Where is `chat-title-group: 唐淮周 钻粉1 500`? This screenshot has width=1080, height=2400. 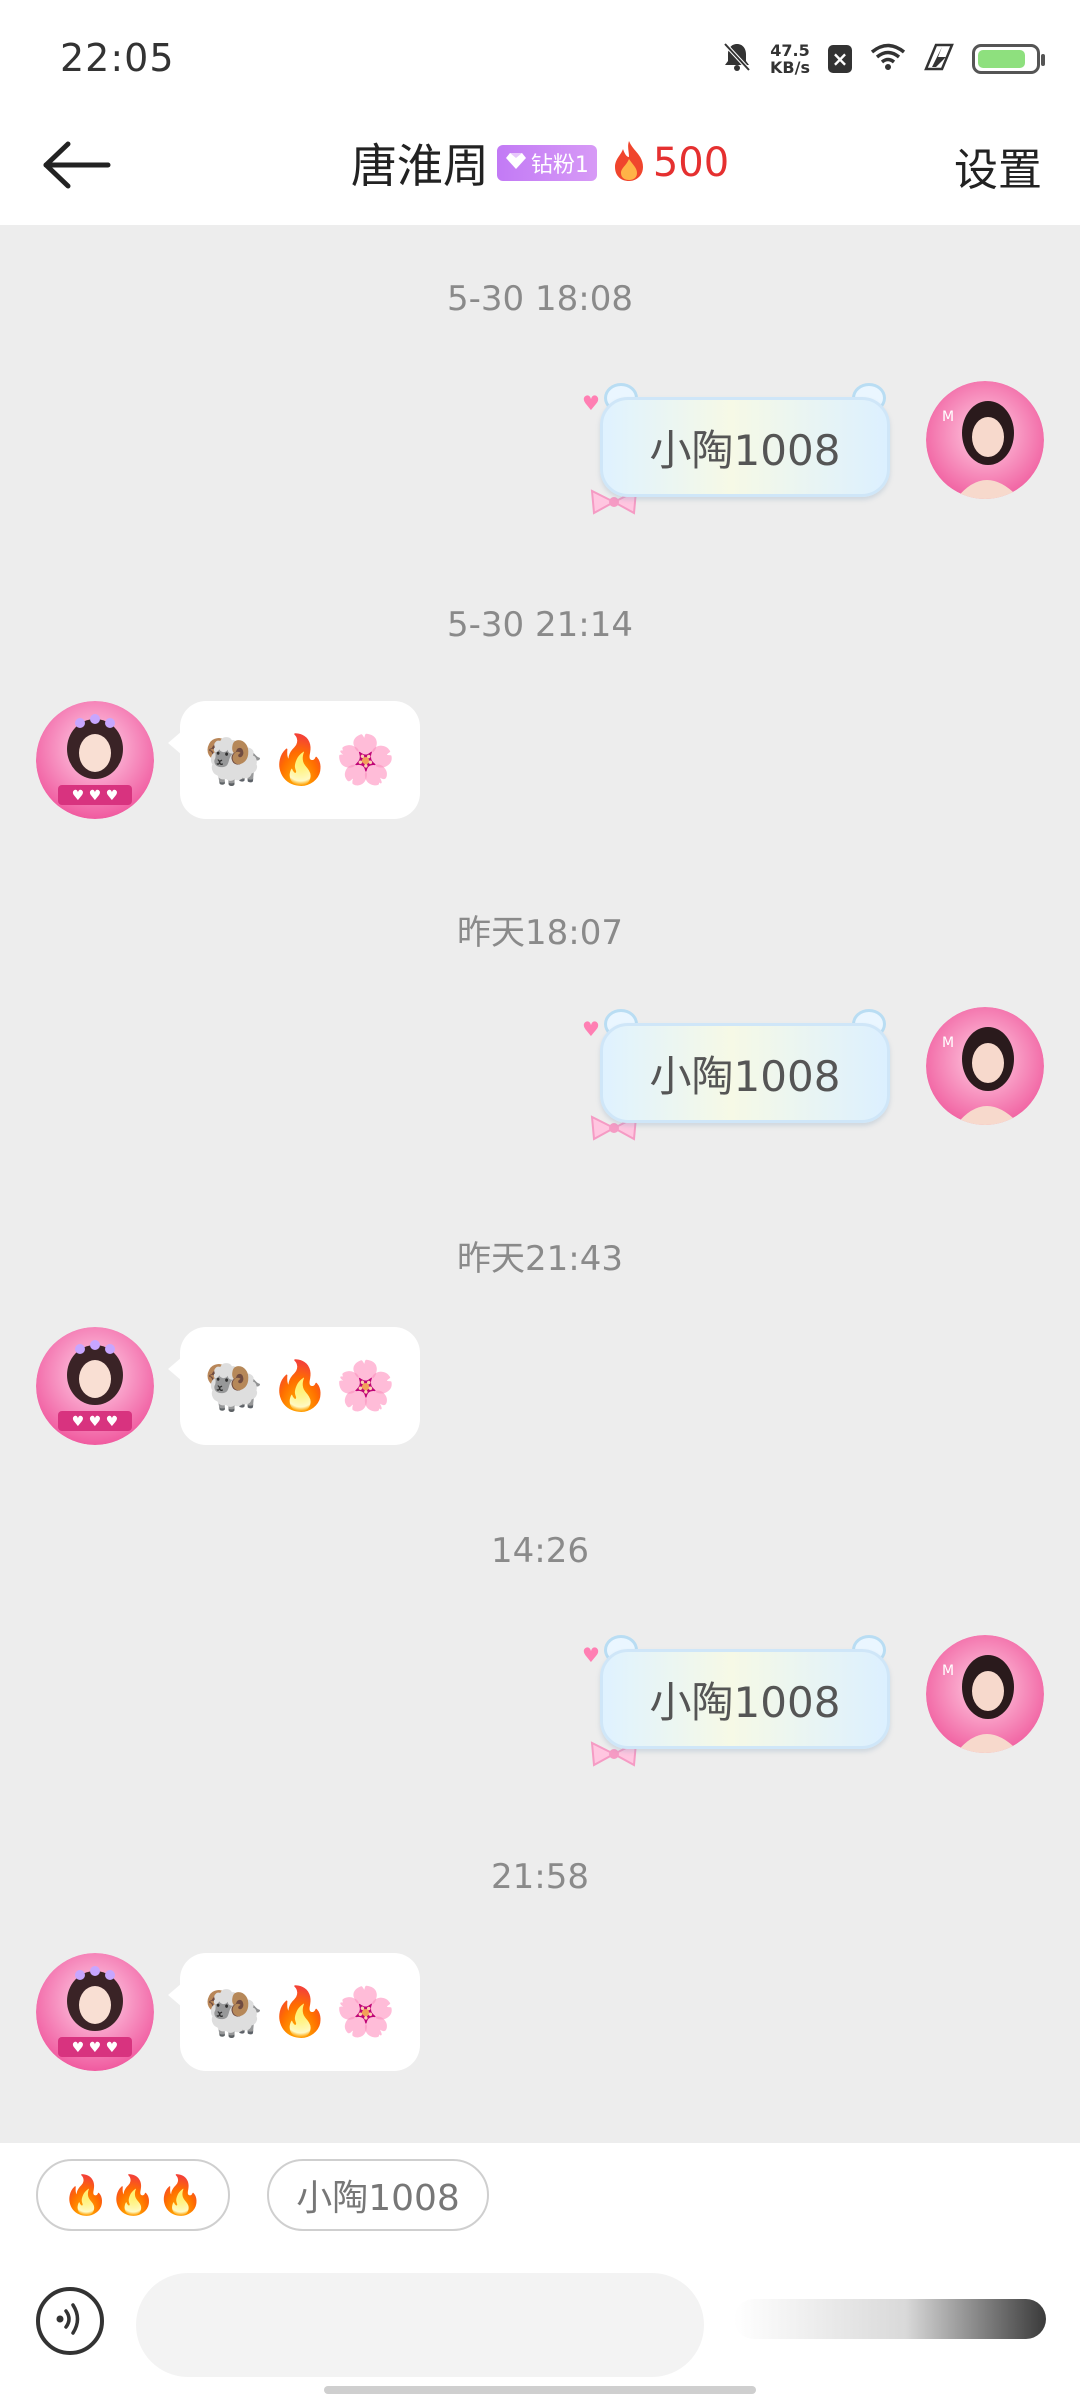
chat-title-group: 唐淮周 钻粉1 500 is located at coordinates (540, 163).